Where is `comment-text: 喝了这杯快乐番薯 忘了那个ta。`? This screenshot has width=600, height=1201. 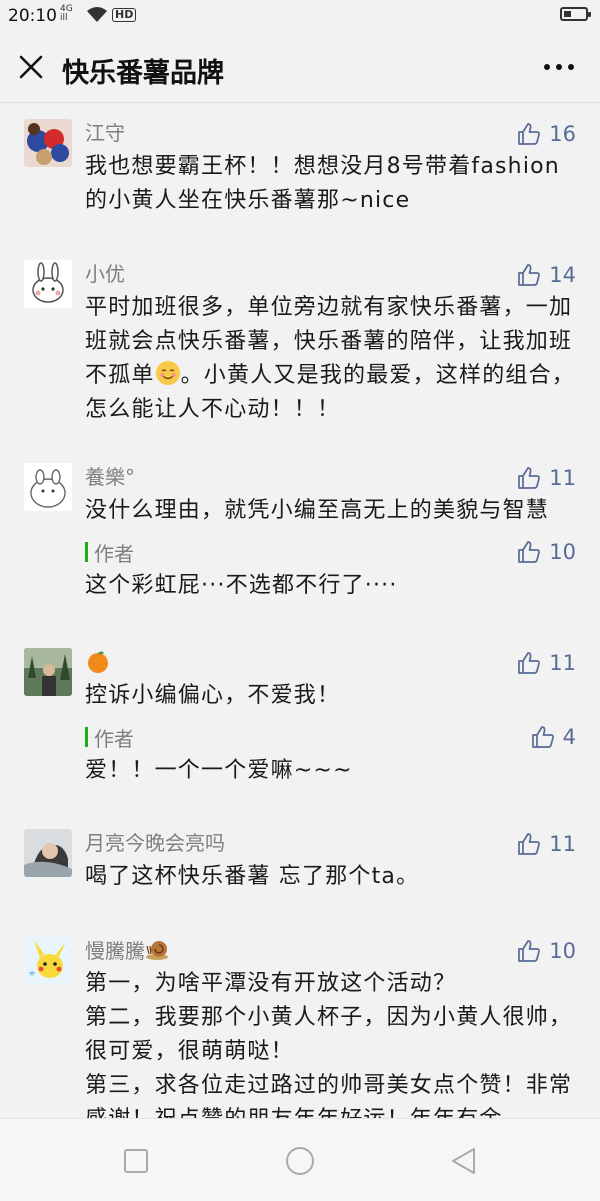
comment-text: 喝了这杯快乐番薯 忘了那个ta。 is located at coordinates (252, 876).